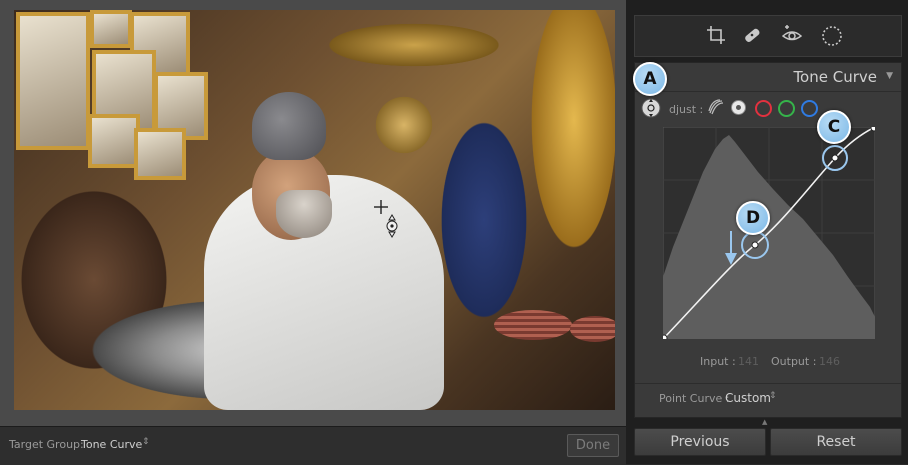 This screenshot has height=465, width=908. I want to click on input-value: 141, so click(748, 361).